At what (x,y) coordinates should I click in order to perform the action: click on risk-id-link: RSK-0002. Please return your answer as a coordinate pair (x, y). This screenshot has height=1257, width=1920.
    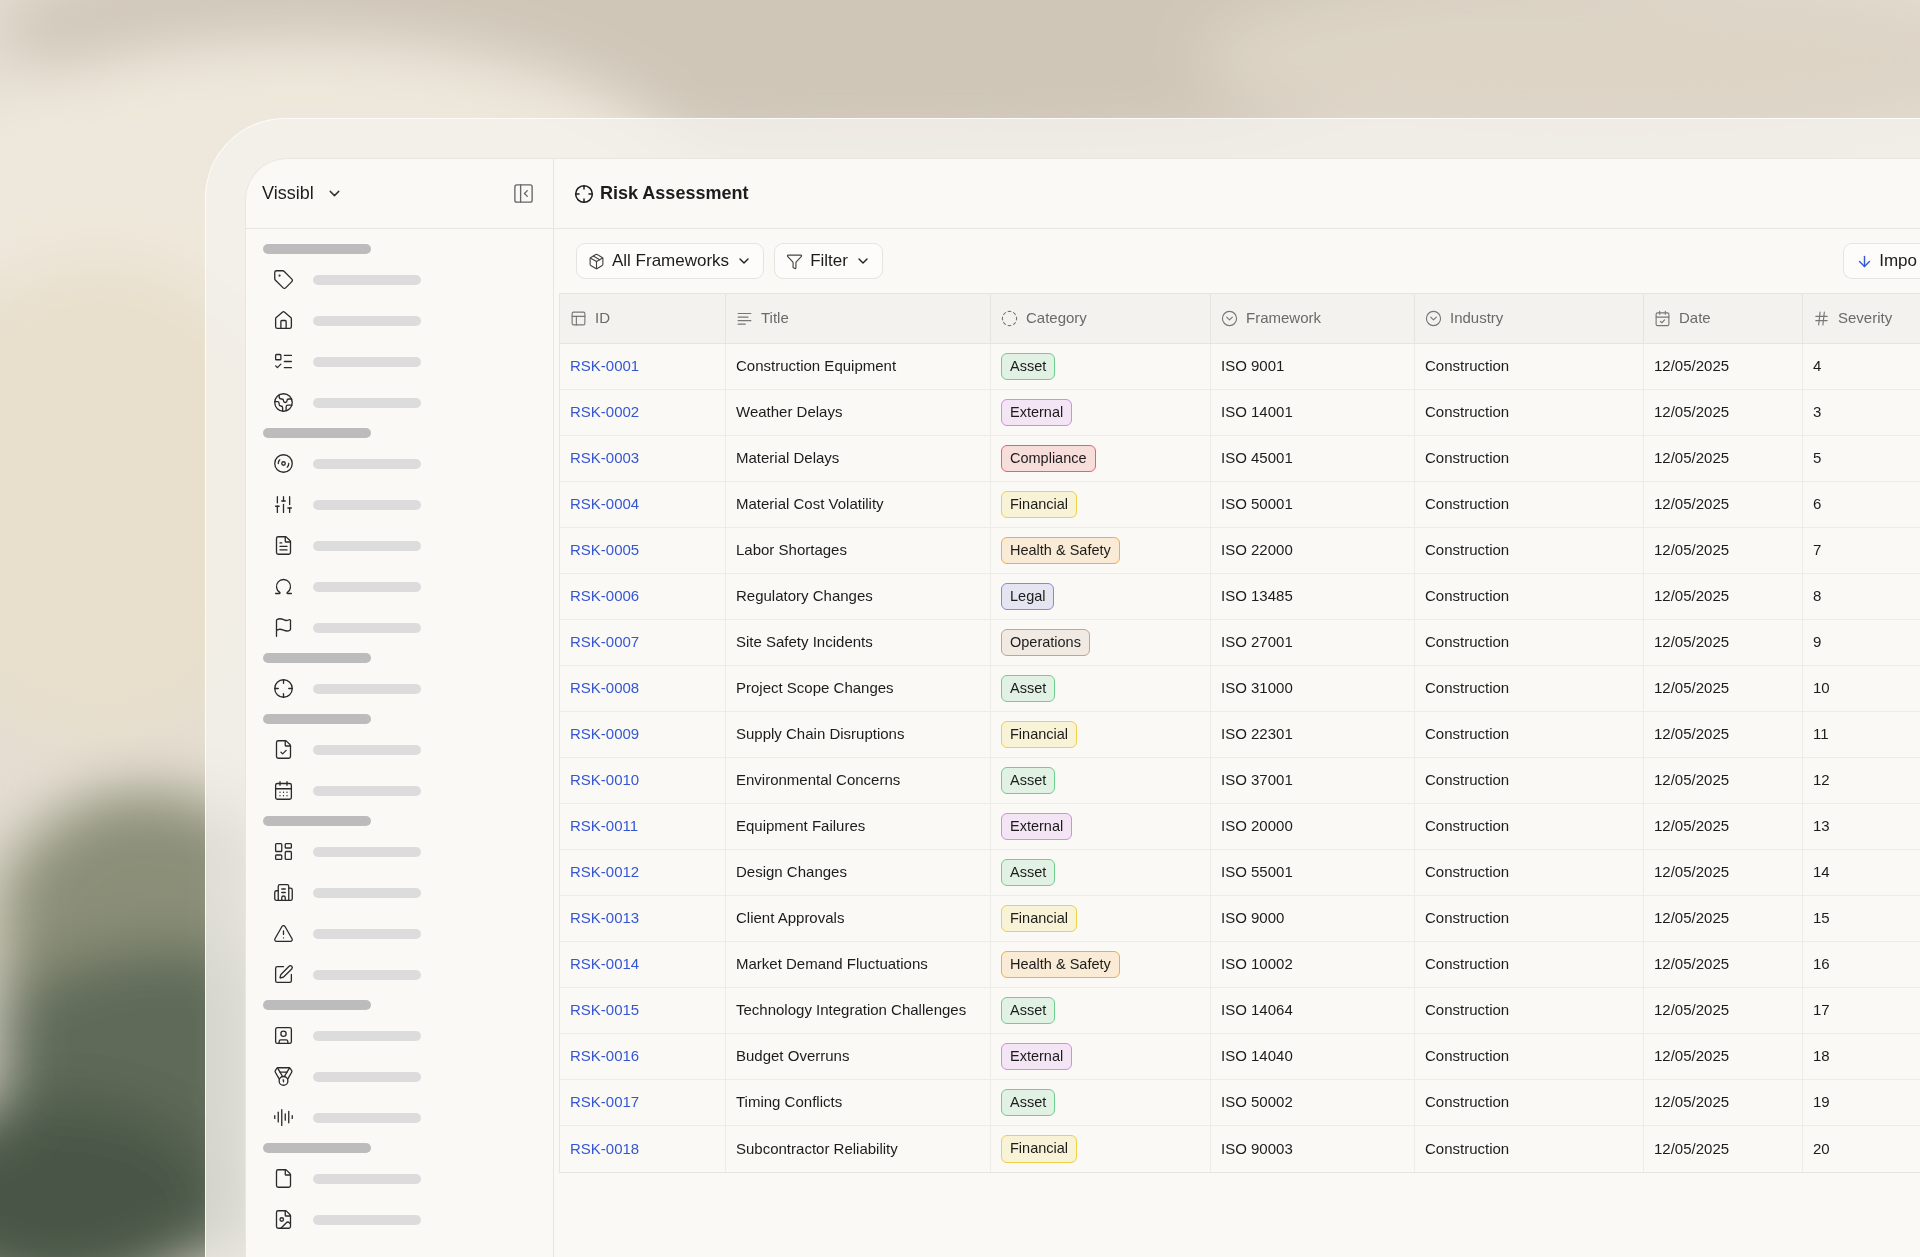
    Looking at the image, I should click on (605, 412).